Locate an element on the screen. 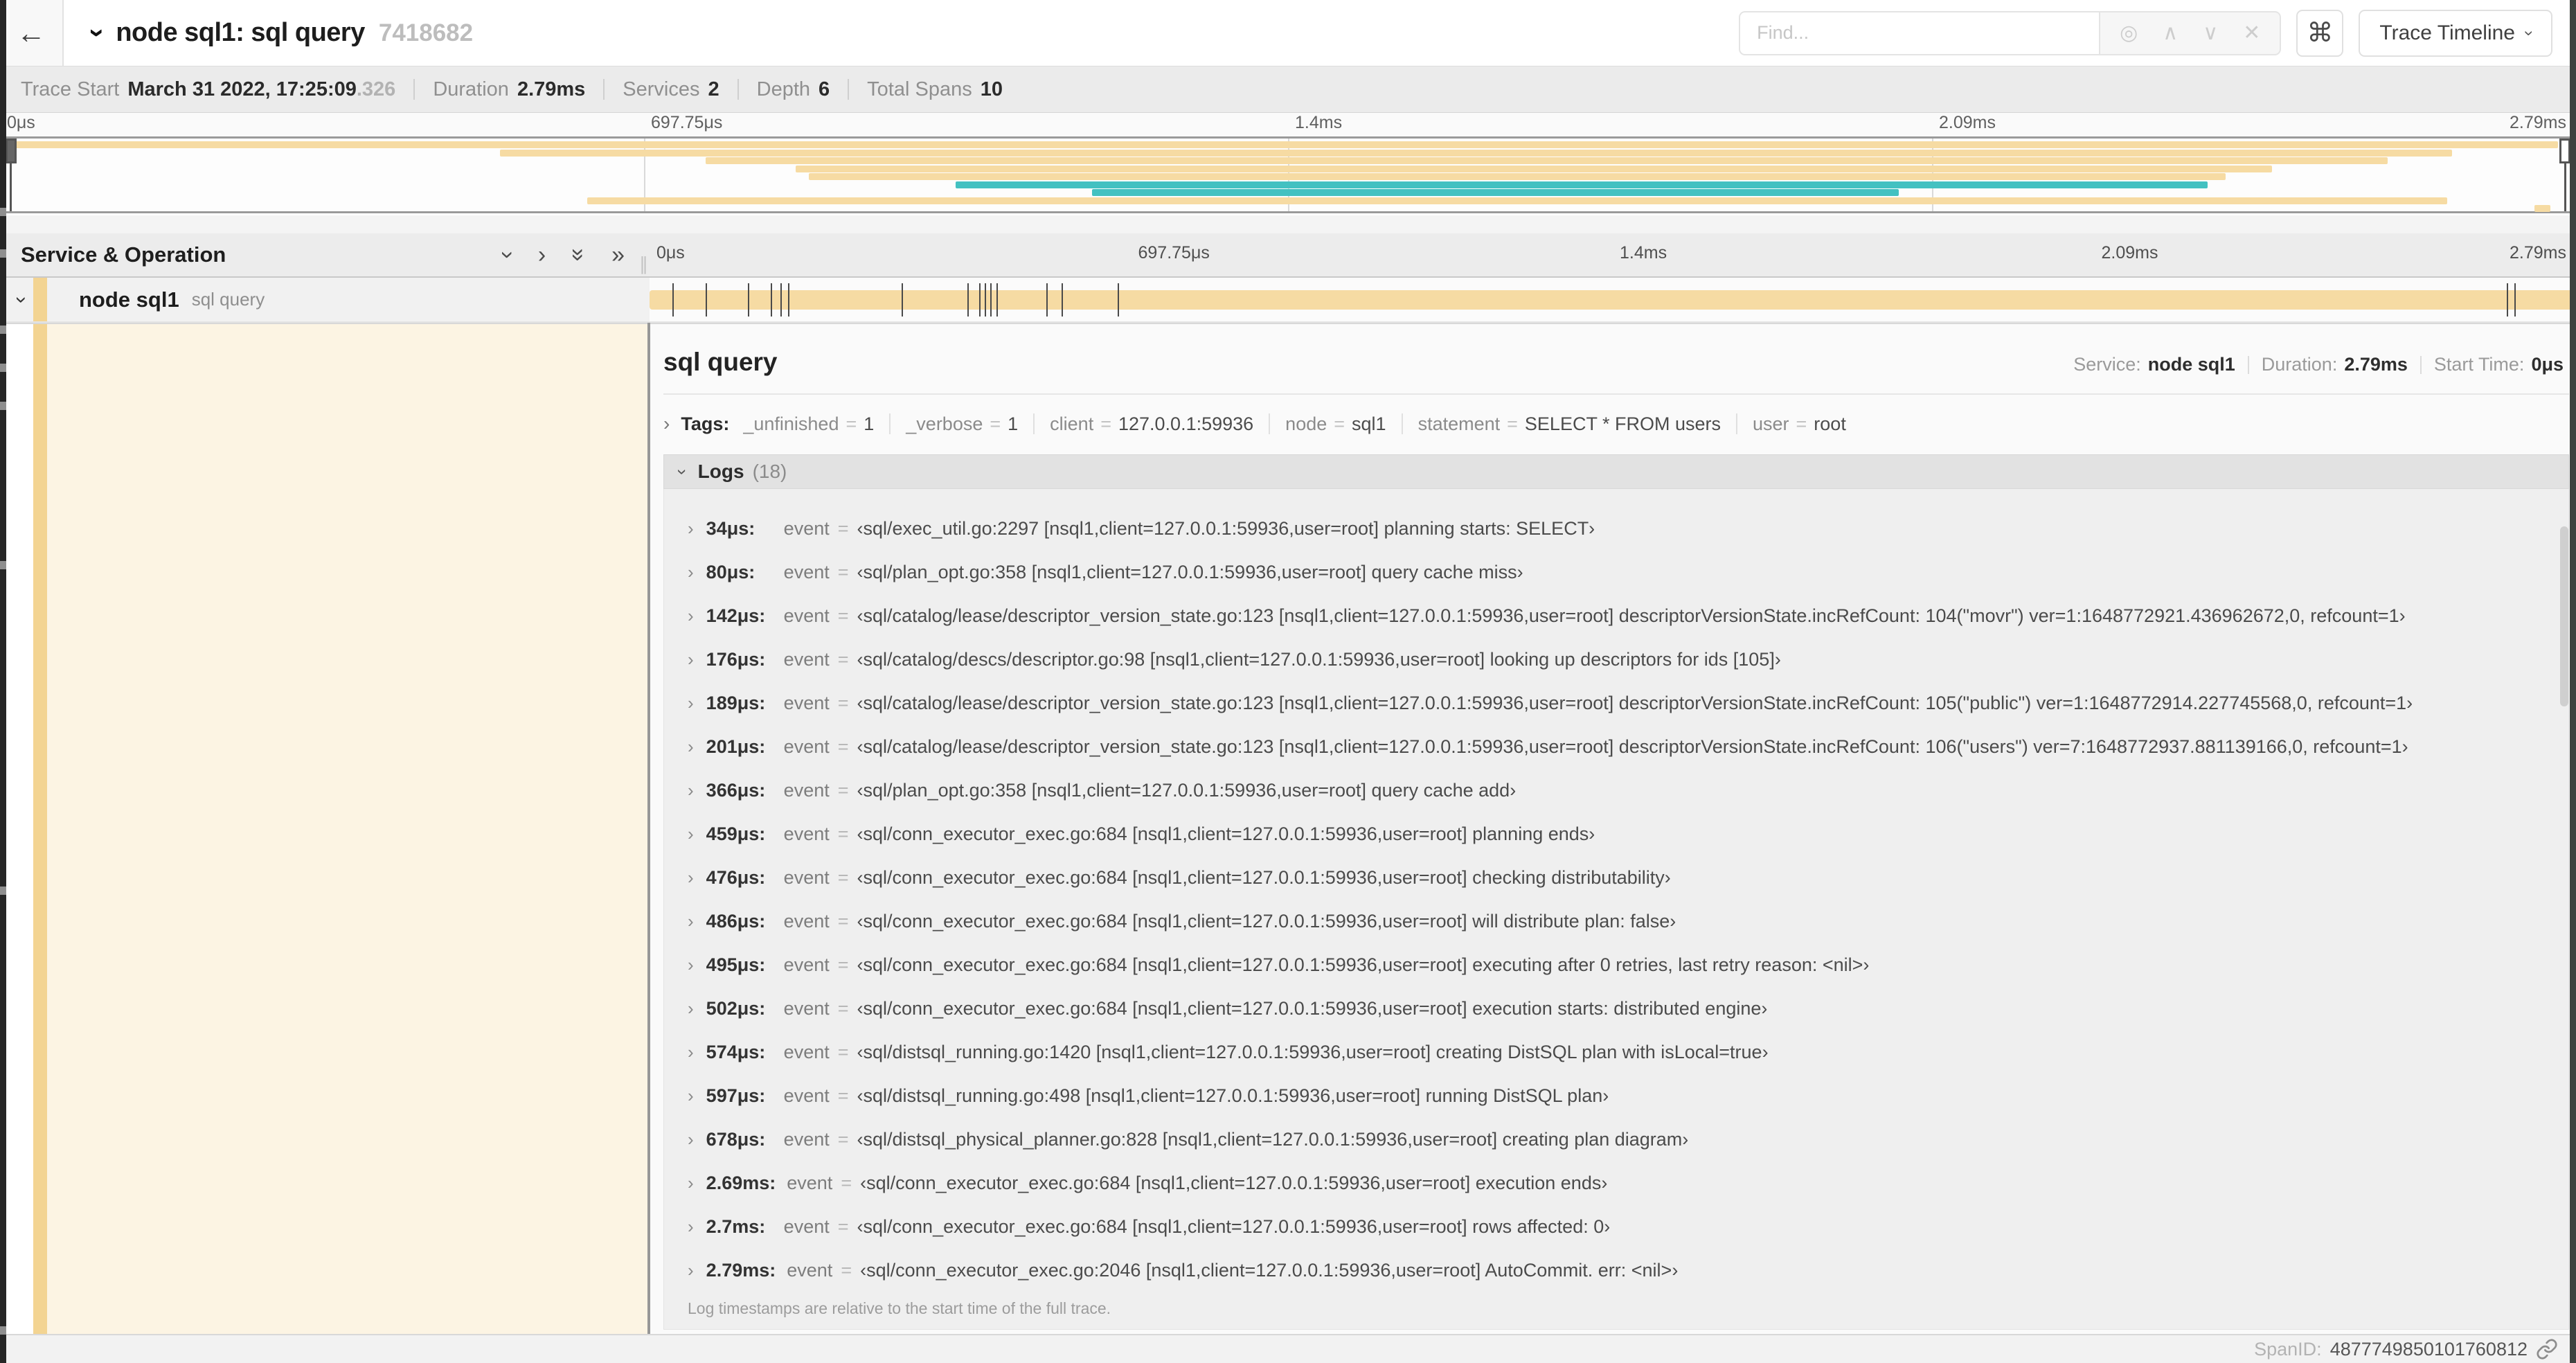 This screenshot has height=1363, width=2576. tags-chevron-icon: › is located at coordinates (666, 424).